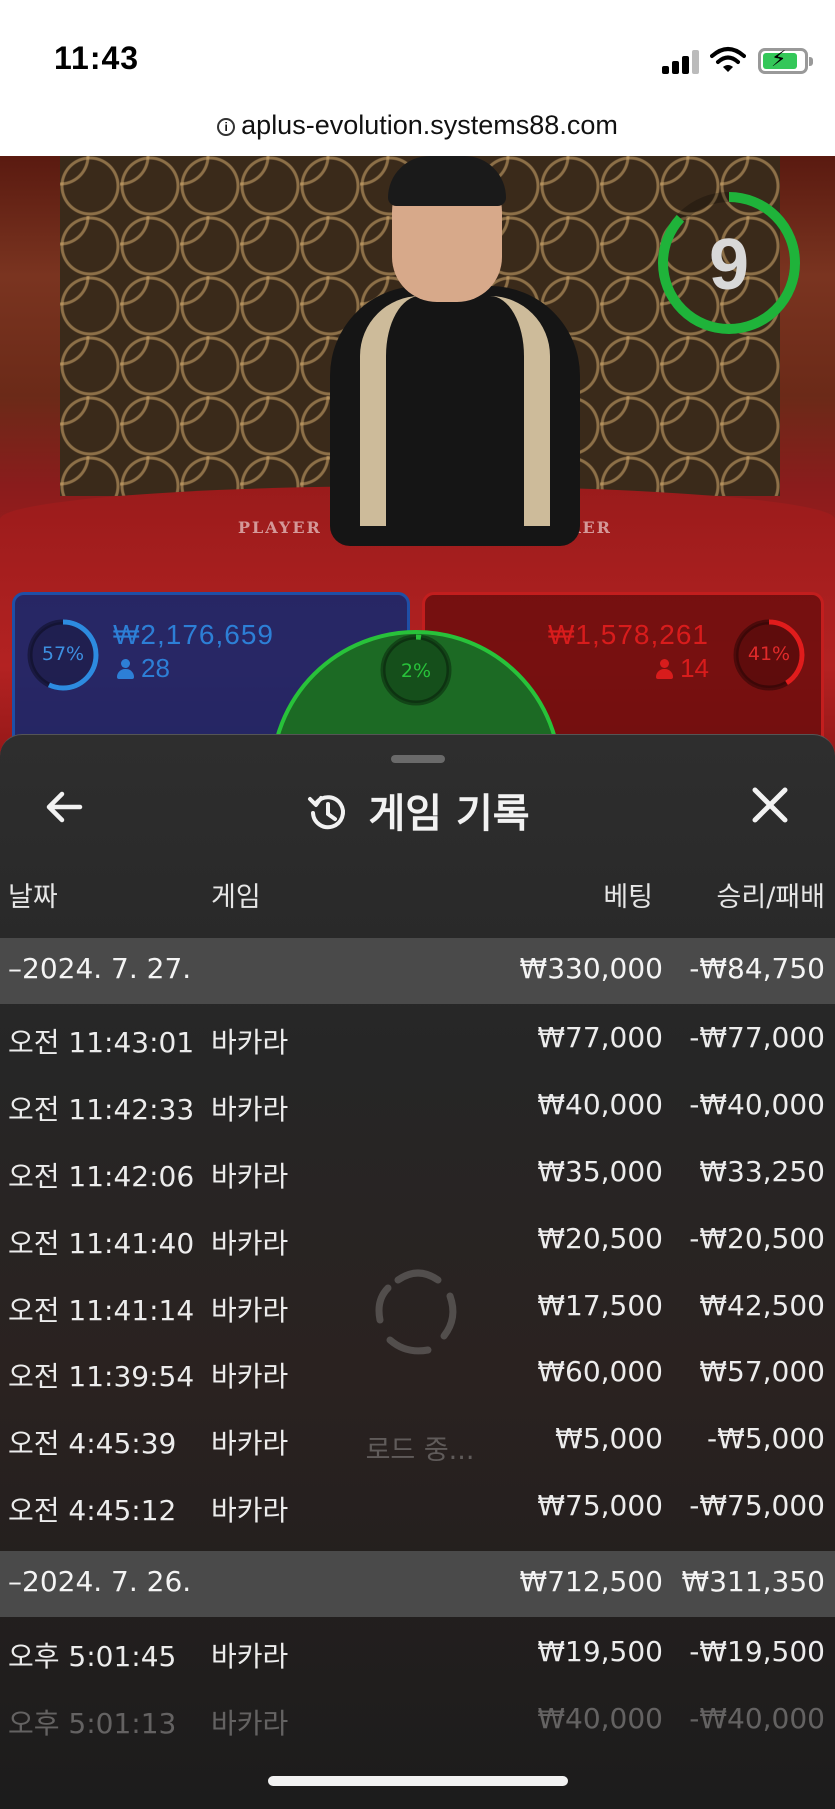 This screenshot has height=1809, width=835. Describe the element at coordinates (600, 1505) in the screenshot. I see `row-bet: ₩75,000` at that location.